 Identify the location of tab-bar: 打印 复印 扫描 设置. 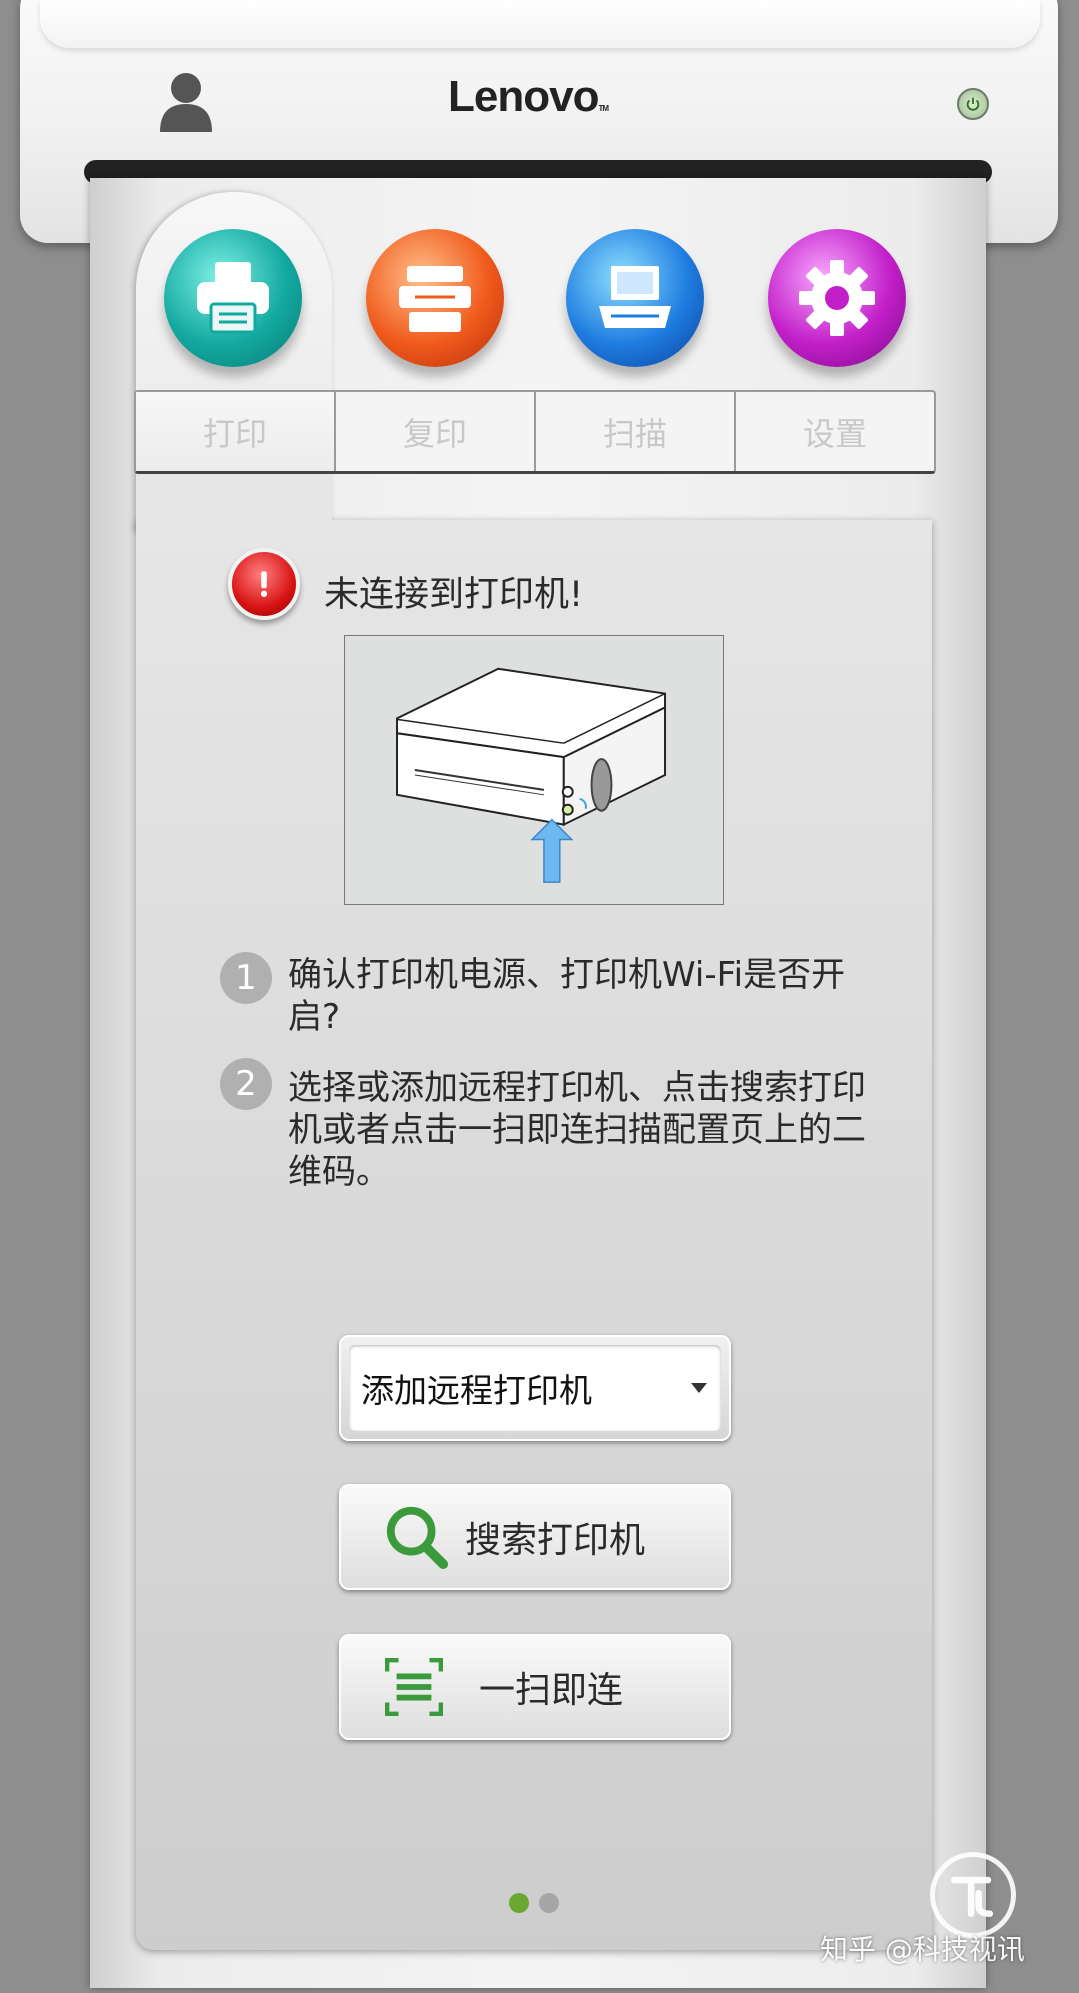
(535, 432).